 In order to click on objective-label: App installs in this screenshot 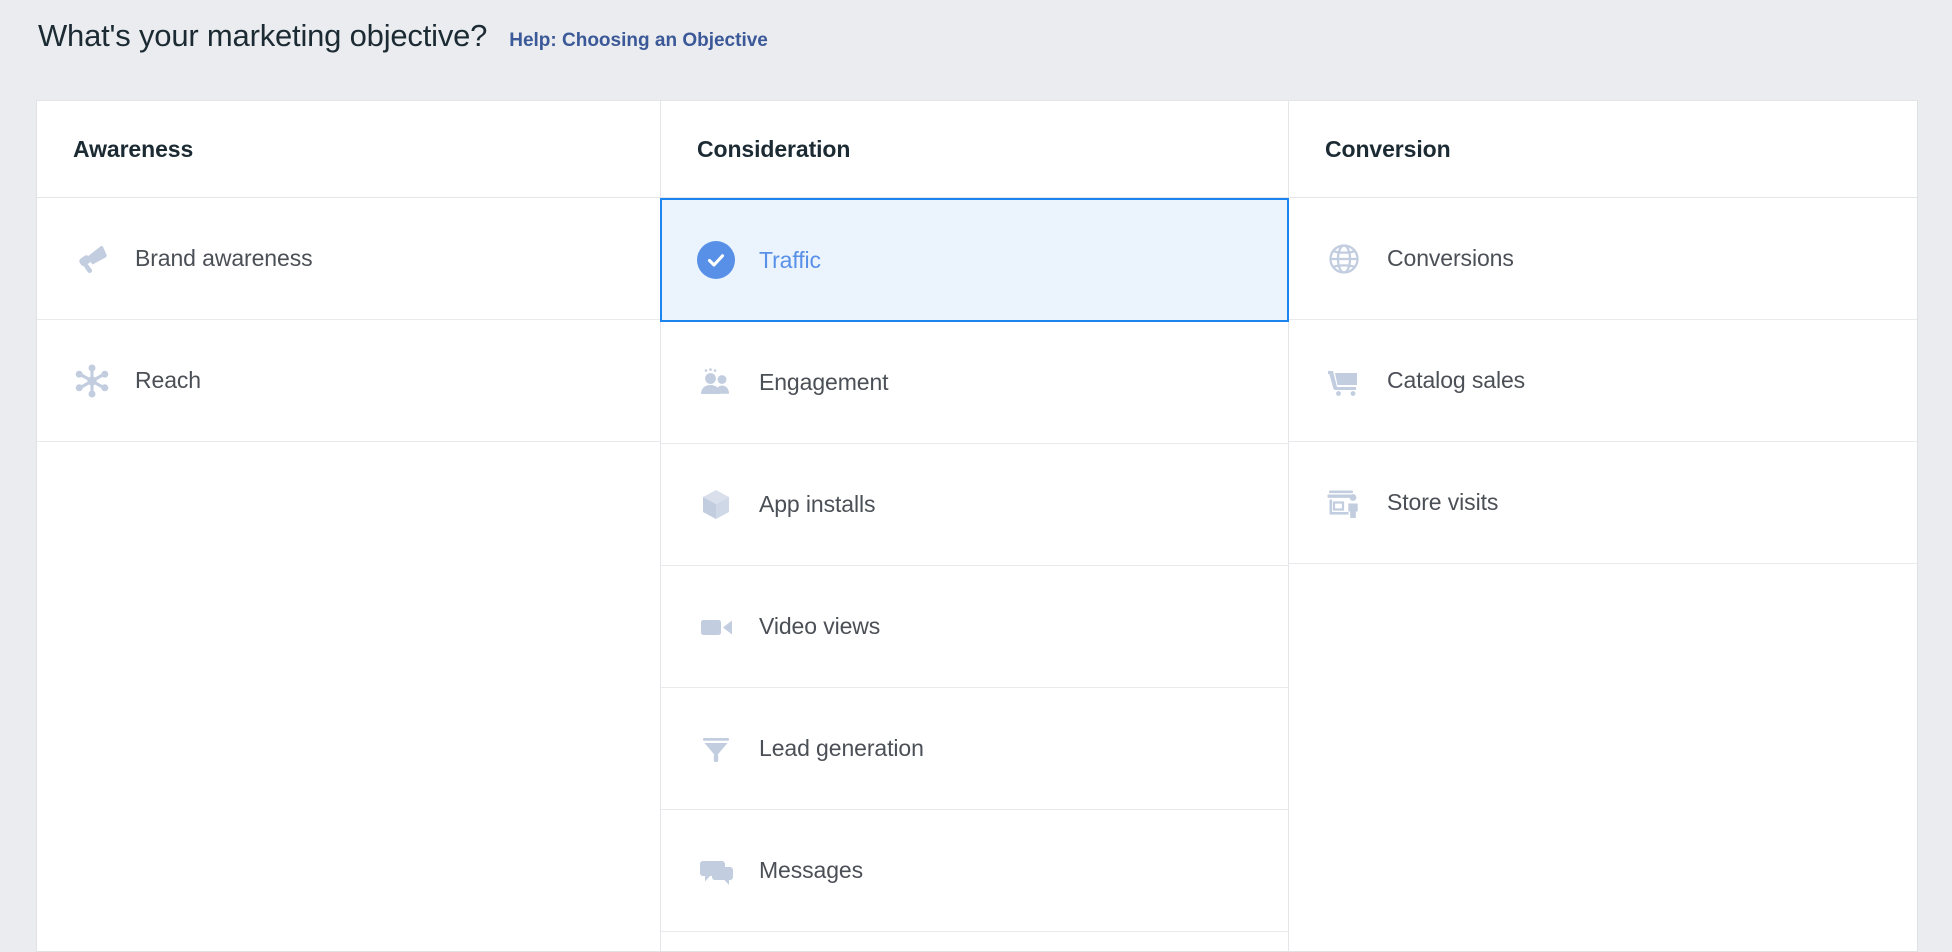, I will do `click(817, 504)`.